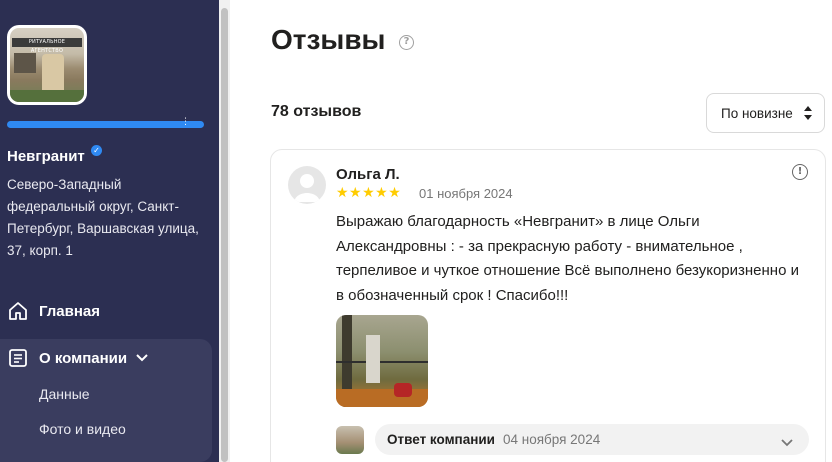 The height and width of the screenshot is (462, 832). I want to click on logo-door, so click(53, 72).